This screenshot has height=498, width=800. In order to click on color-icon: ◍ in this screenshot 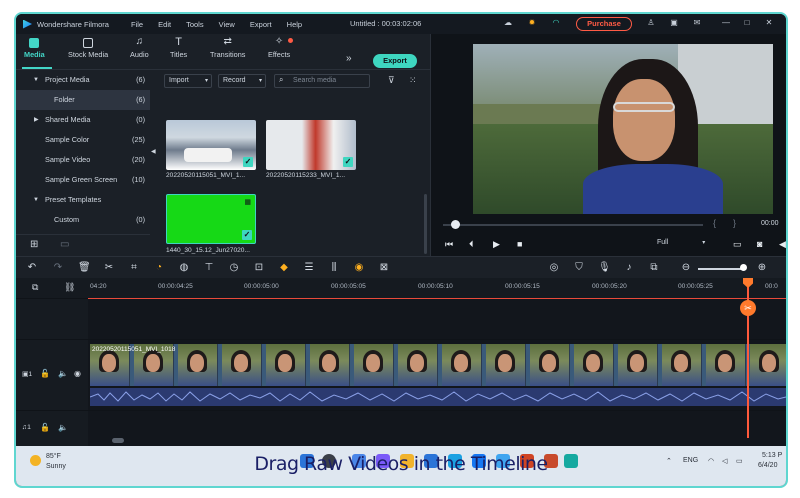, I will do `click(184, 268)`.